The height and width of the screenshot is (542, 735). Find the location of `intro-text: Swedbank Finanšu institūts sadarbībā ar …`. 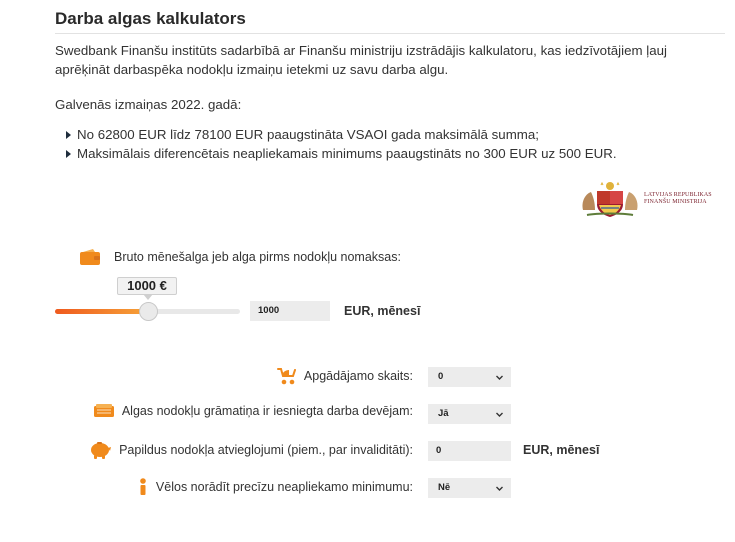

intro-text: Swedbank Finanšu institūts sadarbībā ar … is located at coordinates (361, 60).